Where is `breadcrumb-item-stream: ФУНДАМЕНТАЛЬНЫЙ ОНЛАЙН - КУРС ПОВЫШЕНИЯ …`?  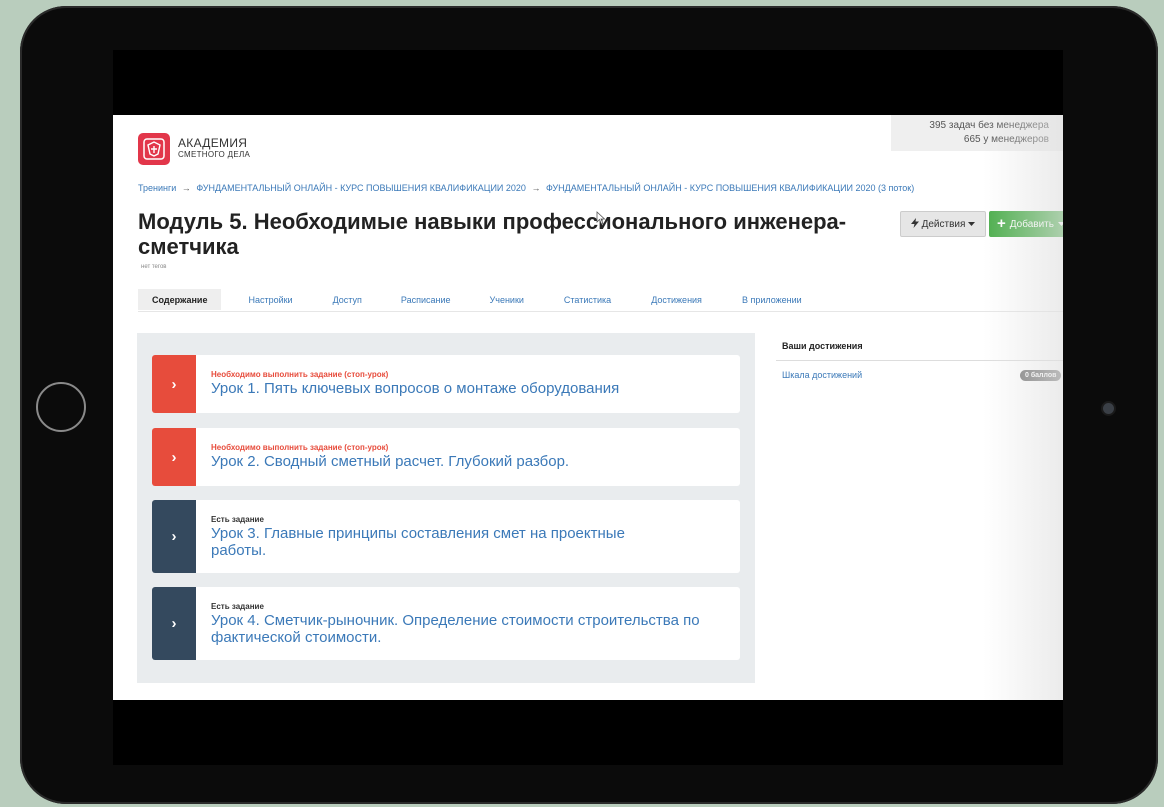 breadcrumb-item-stream: ФУНДАМЕНТАЛЬНЫЙ ОНЛАЙН - КУРС ПОВЫШЕНИЯ … is located at coordinates (730, 188).